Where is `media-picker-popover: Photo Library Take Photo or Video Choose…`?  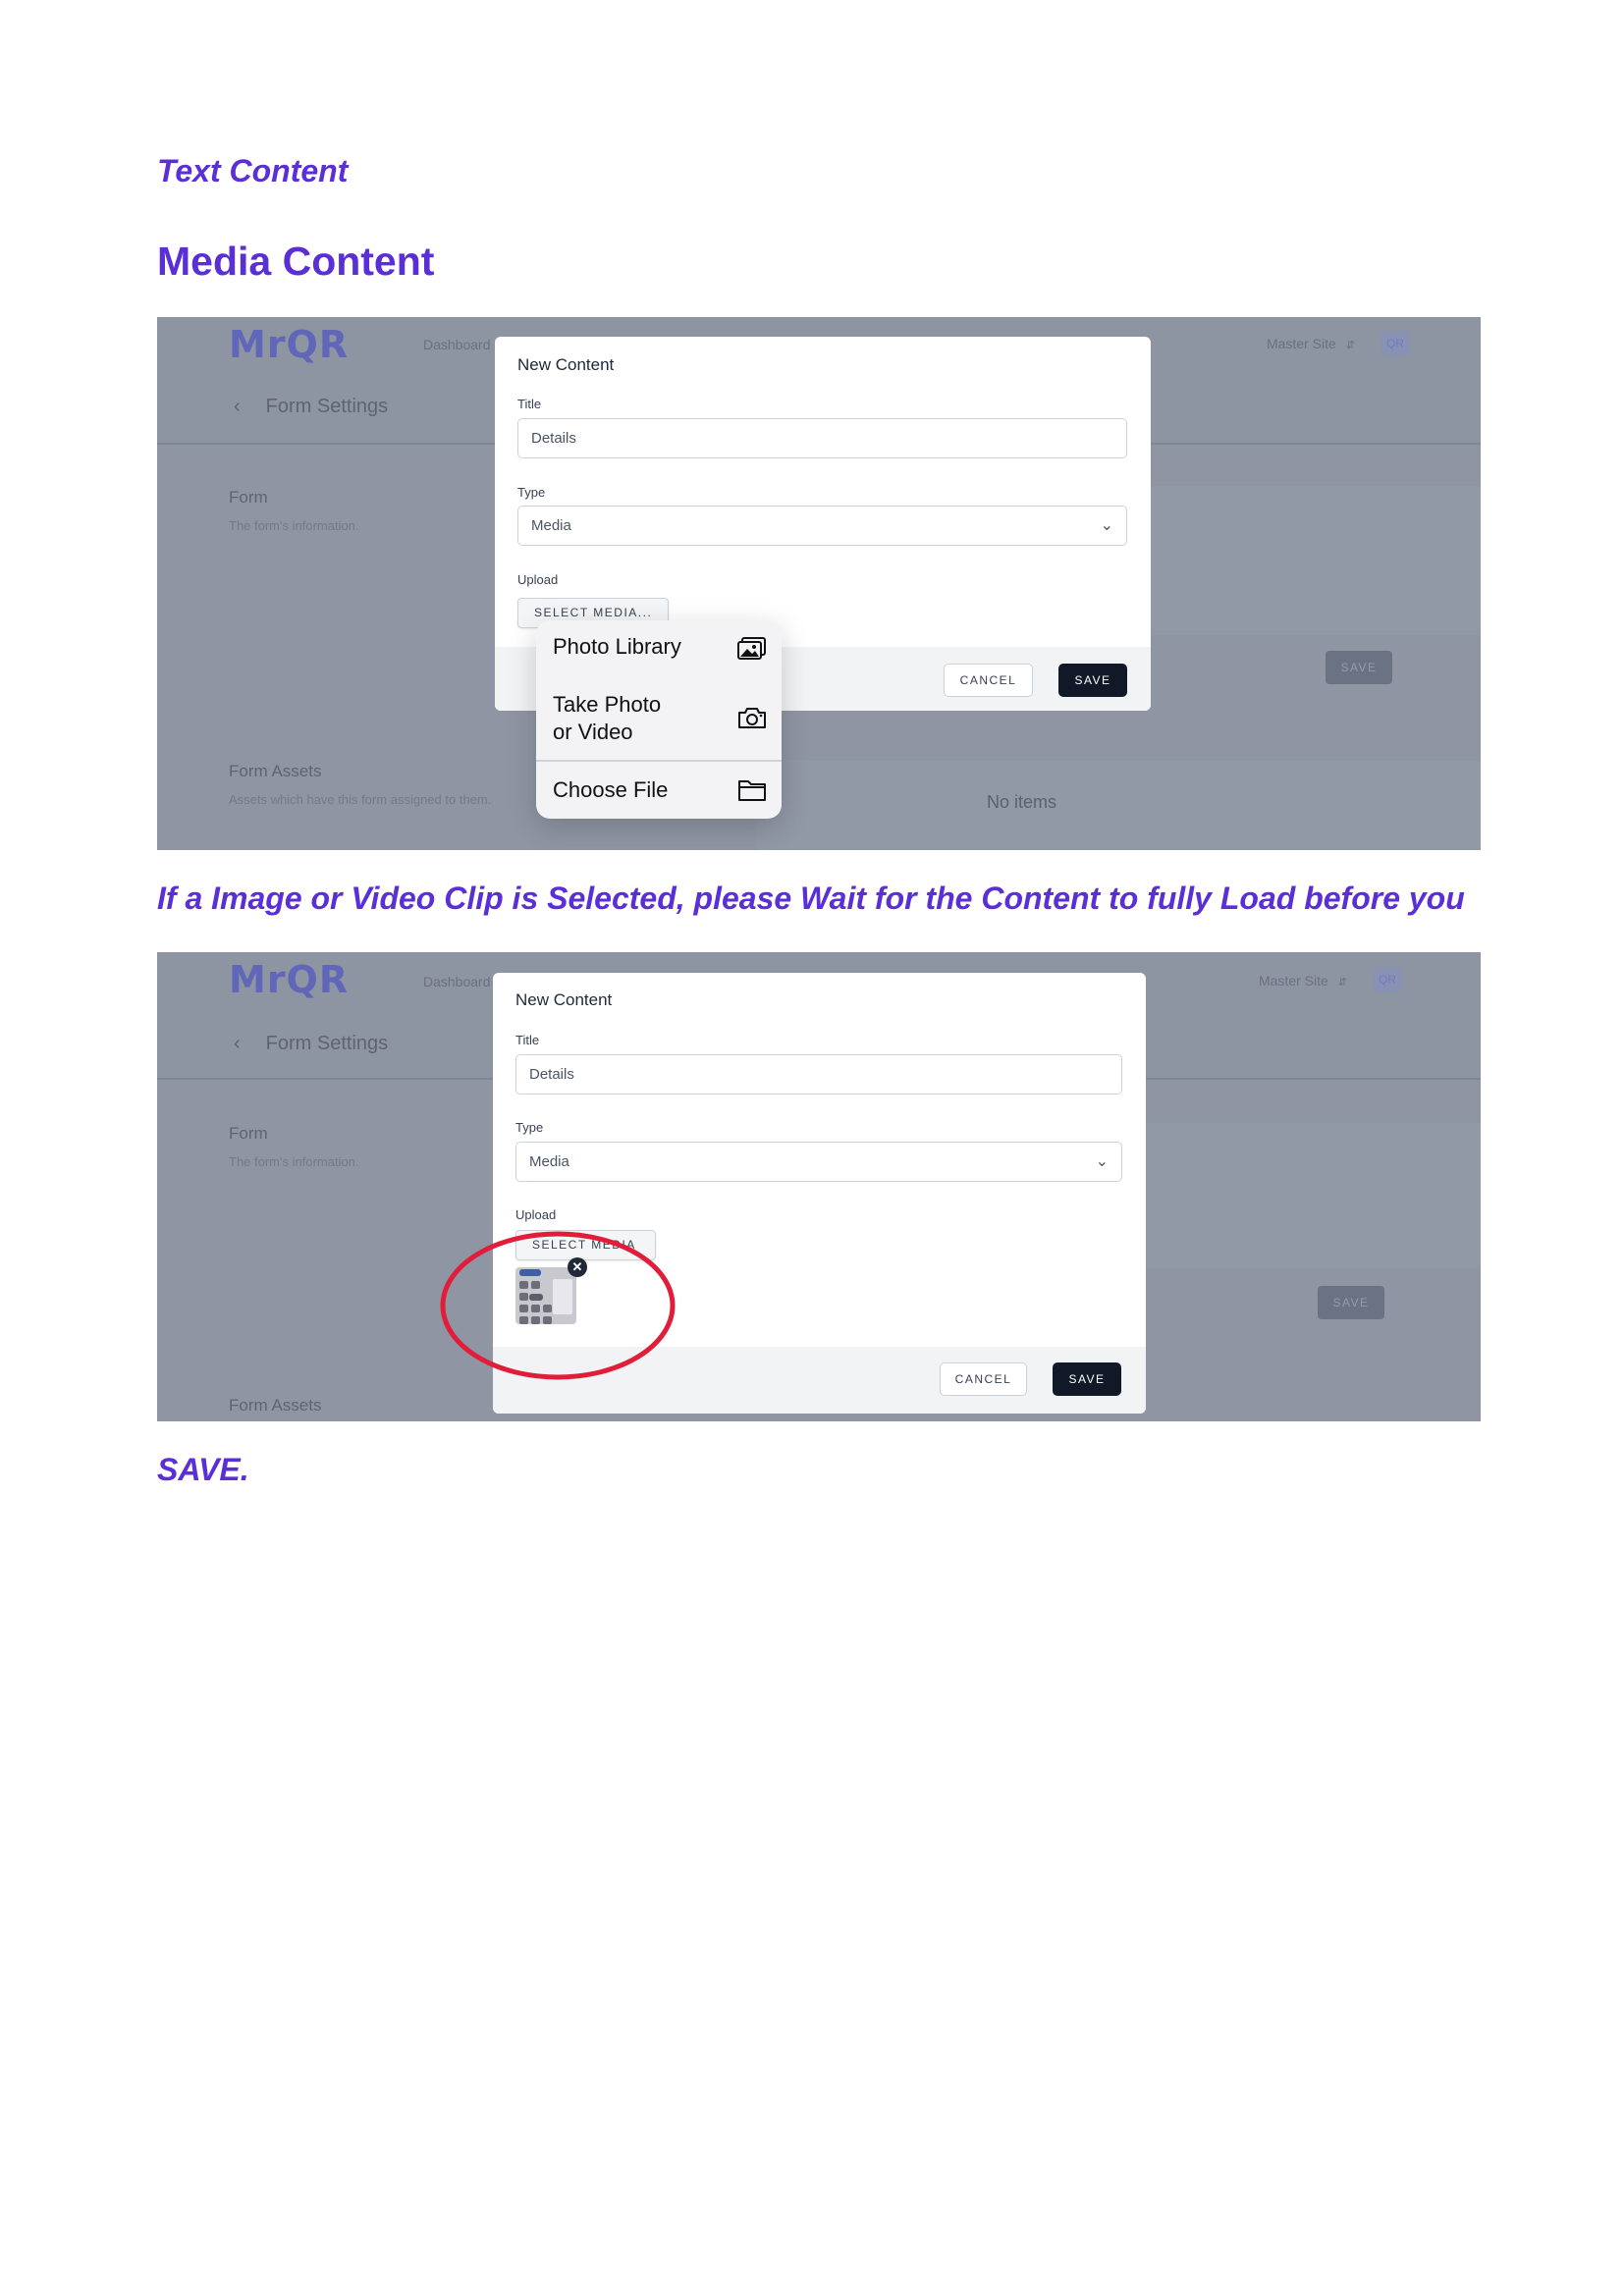 media-picker-popover: Photo Library Take Photo or Video Choose… is located at coordinates (659, 720).